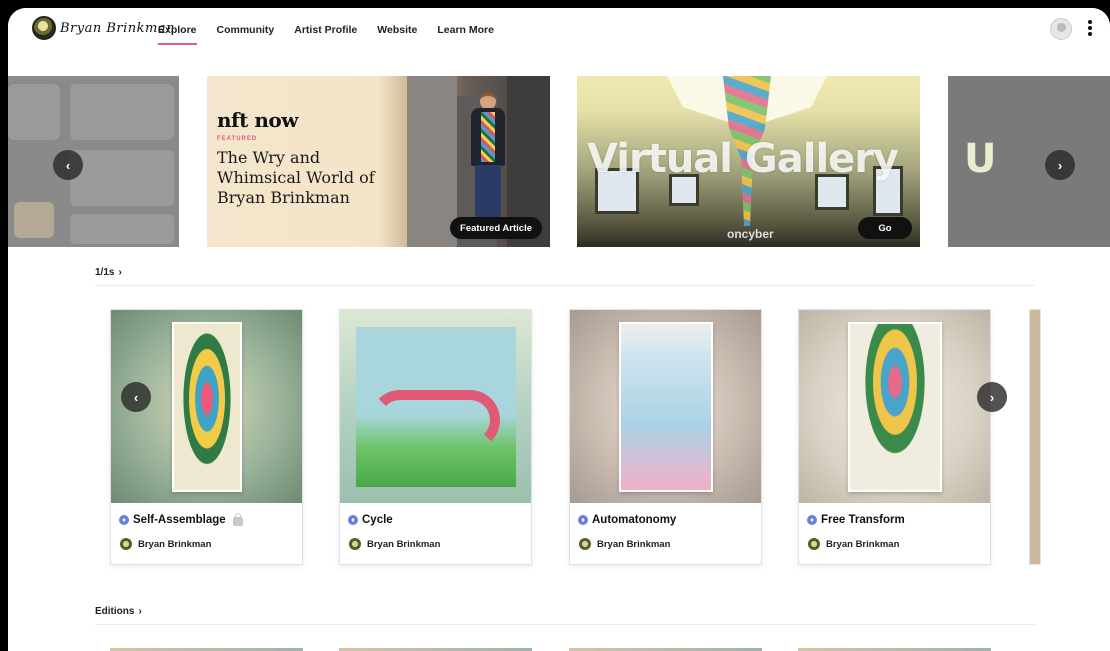  What do you see at coordinates (237, 519) in the screenshot?
I see `lock-icon` at bounding box center [237, 519].